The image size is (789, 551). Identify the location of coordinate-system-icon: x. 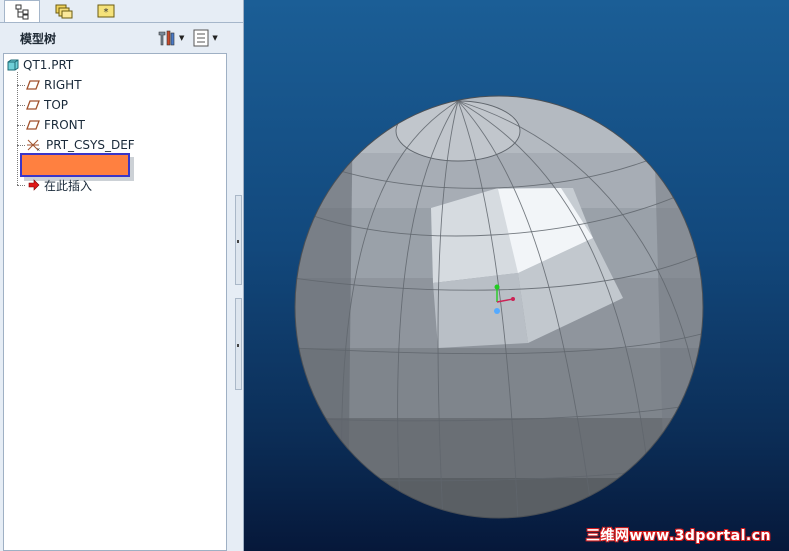
(33, 145).